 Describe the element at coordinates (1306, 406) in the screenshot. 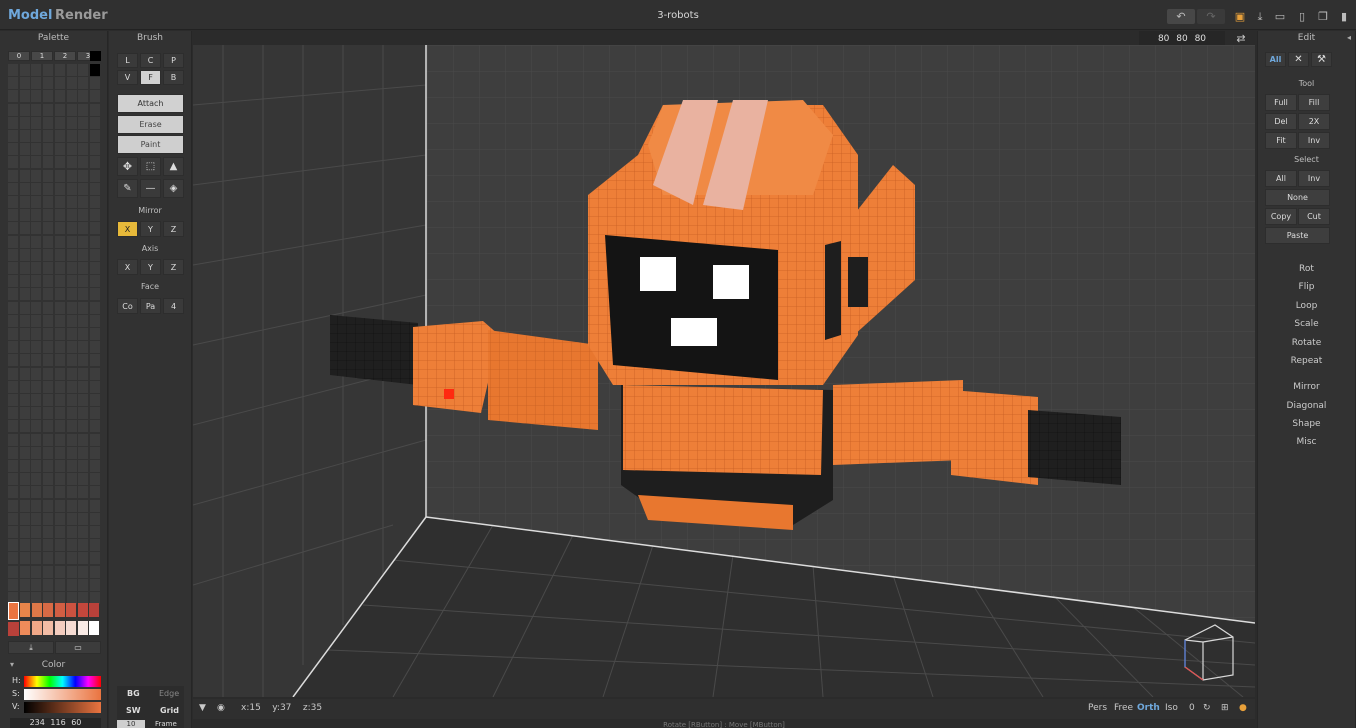

I see `menu-diagonal: Diagonal` at that location.